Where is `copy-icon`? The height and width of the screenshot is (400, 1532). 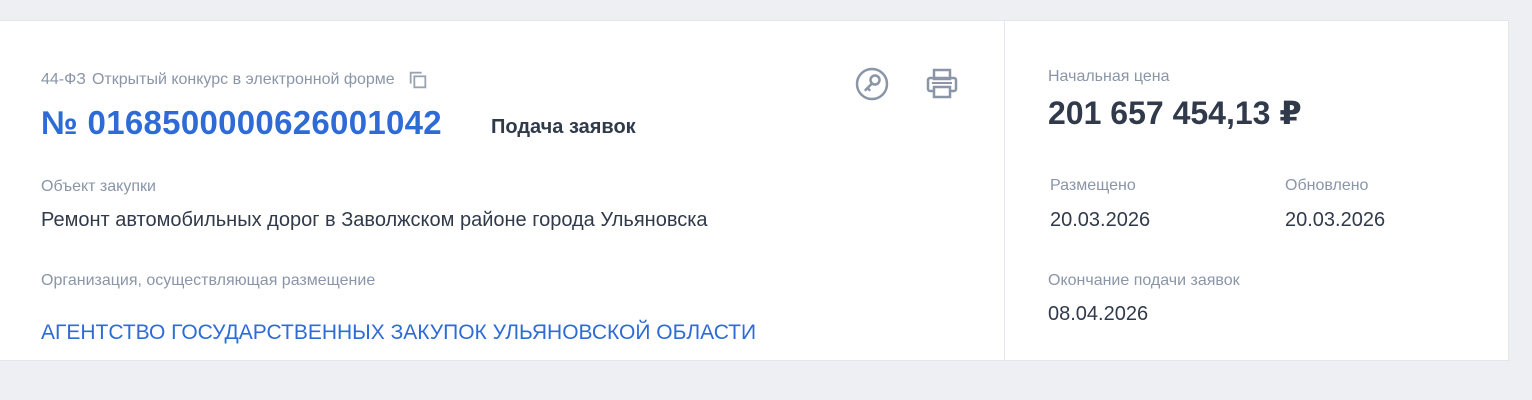
copy-icon is located at coordinates (418, 80).